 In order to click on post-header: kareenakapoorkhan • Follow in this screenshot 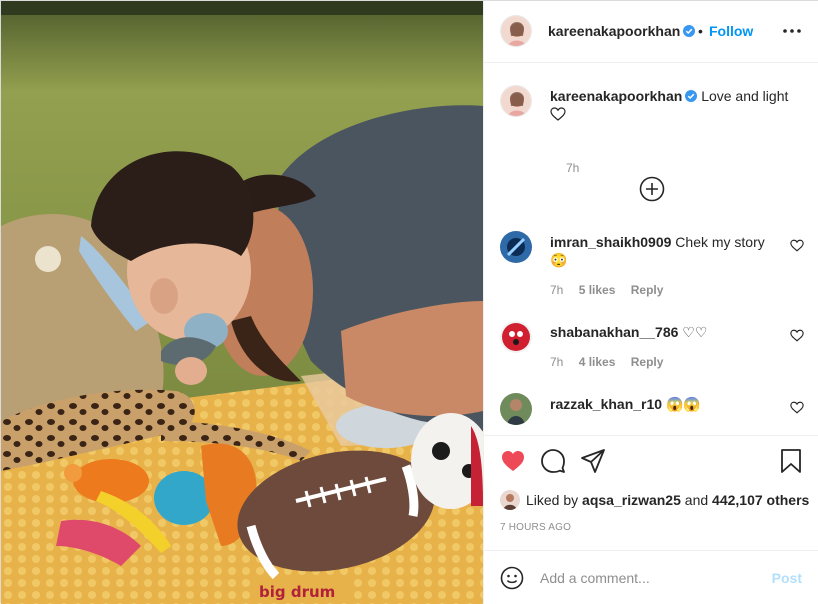, I will do `click(651, 32)`.